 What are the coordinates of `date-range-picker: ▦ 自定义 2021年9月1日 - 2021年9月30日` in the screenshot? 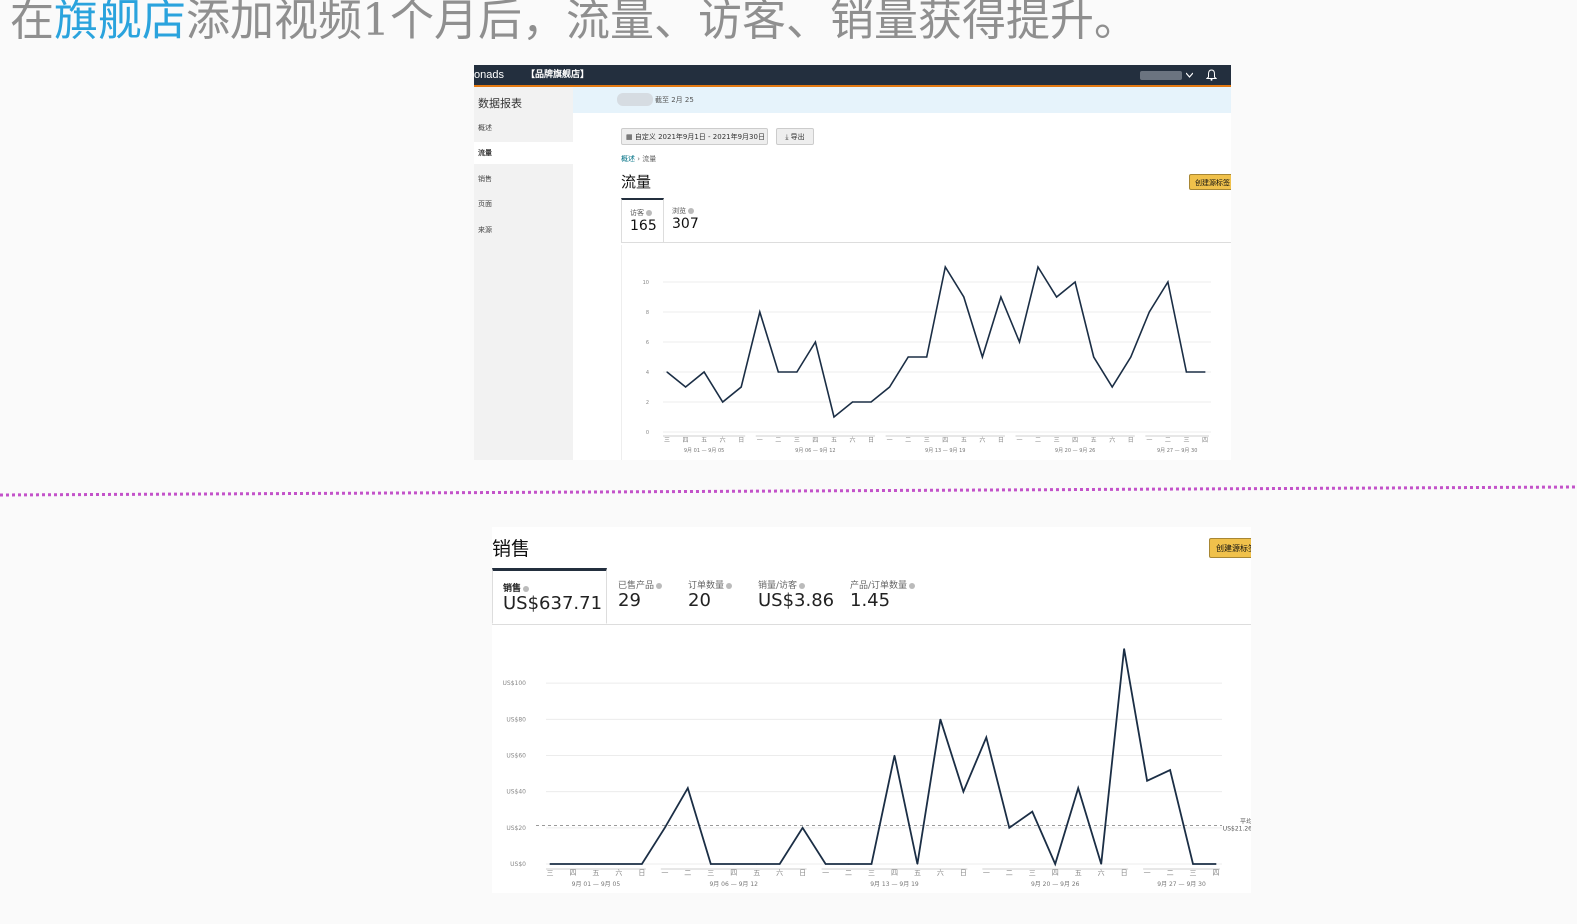 It's located at (694, 136).